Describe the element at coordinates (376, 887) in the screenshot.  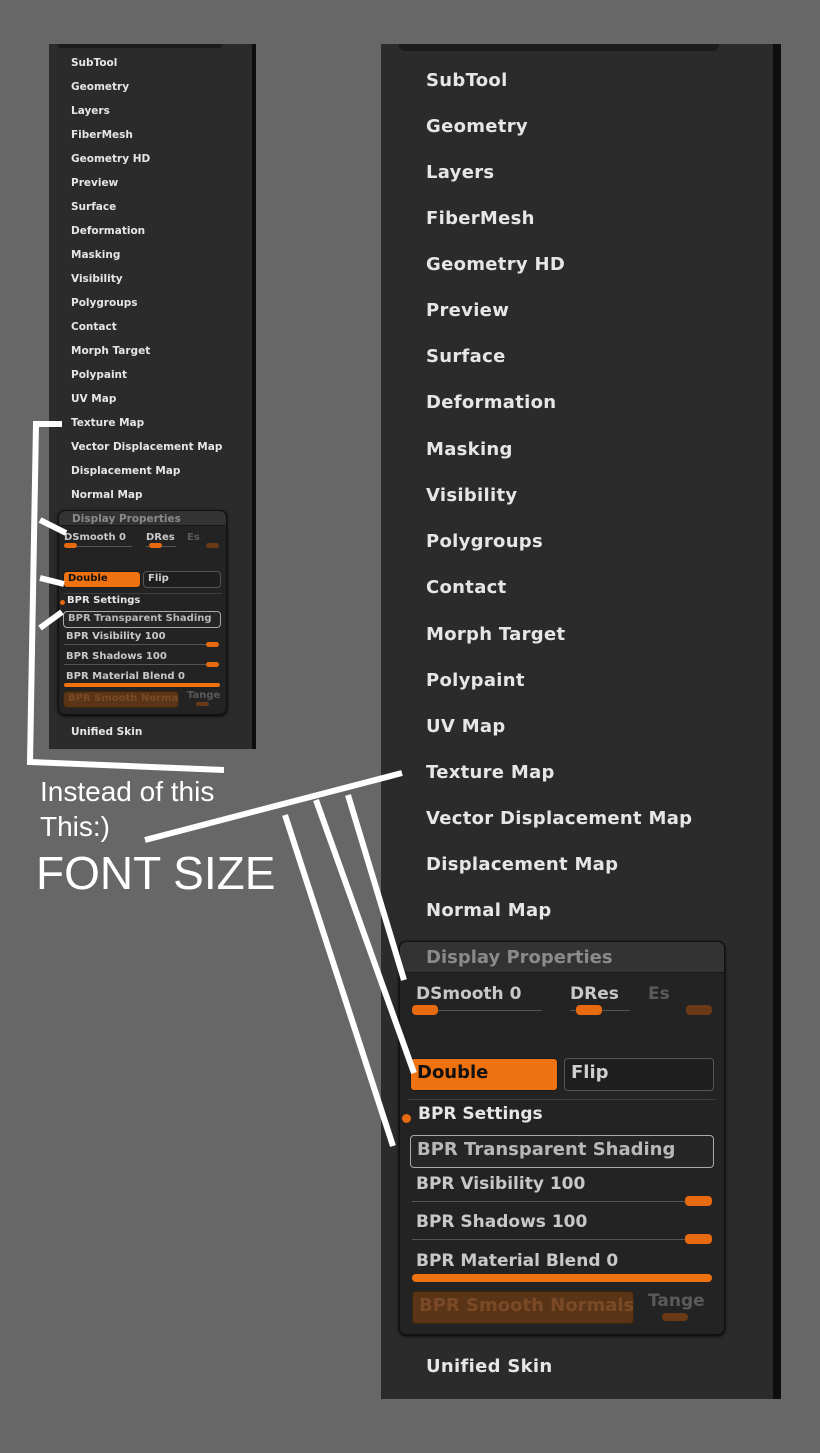
I see `annotation-line` at that location.